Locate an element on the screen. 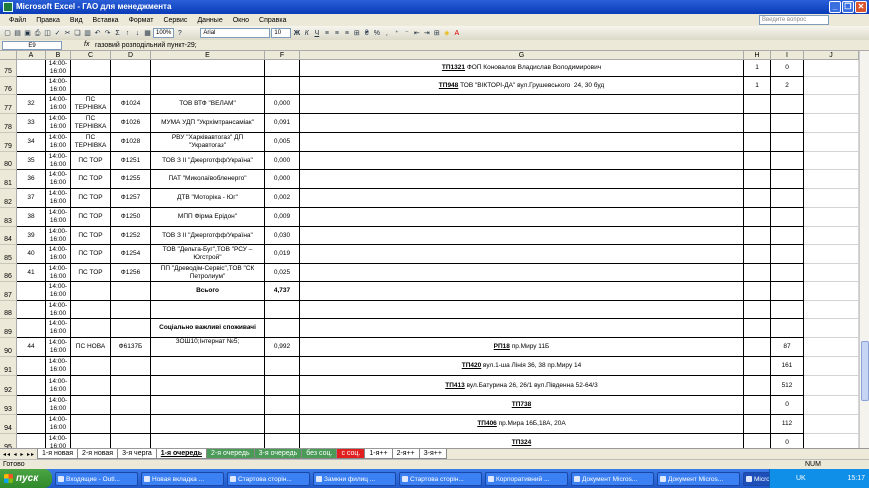 This screenshot has width=869, height=488. preview-icon: ◫ is located at coordinates (47, 33).